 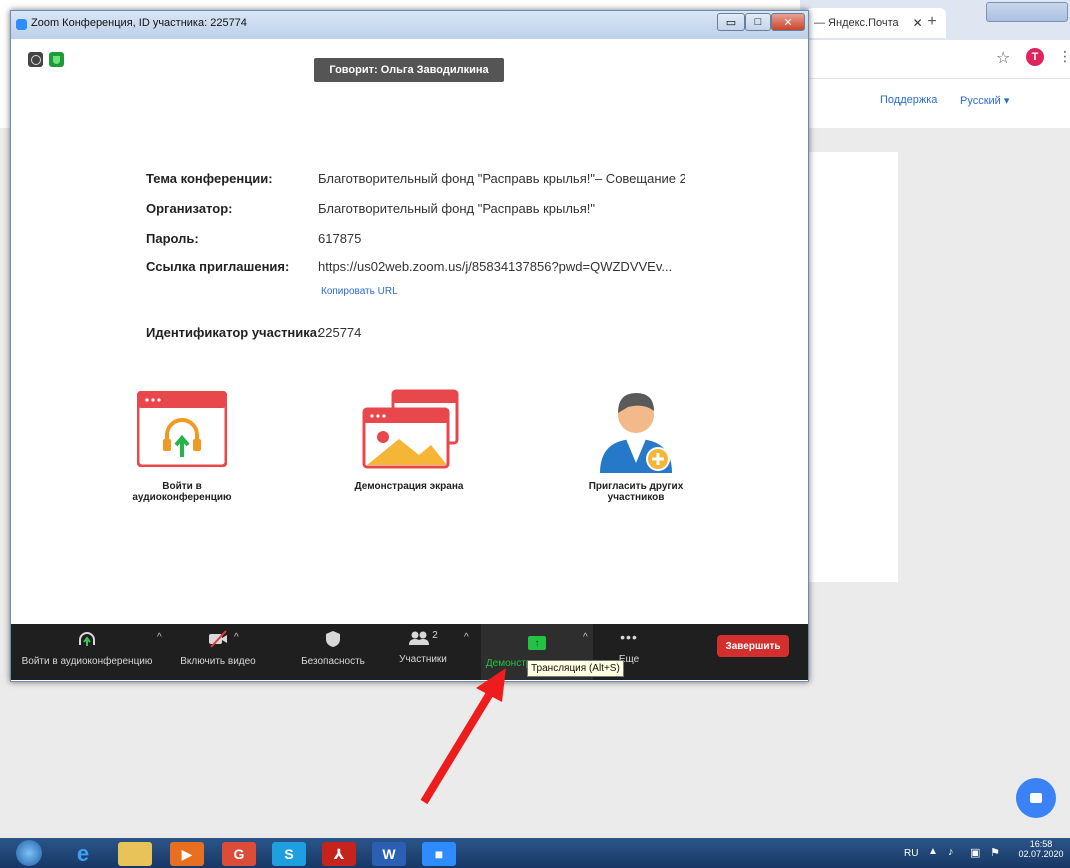 I want to click on red-arrow-annotation, so click(x=463, y=736).